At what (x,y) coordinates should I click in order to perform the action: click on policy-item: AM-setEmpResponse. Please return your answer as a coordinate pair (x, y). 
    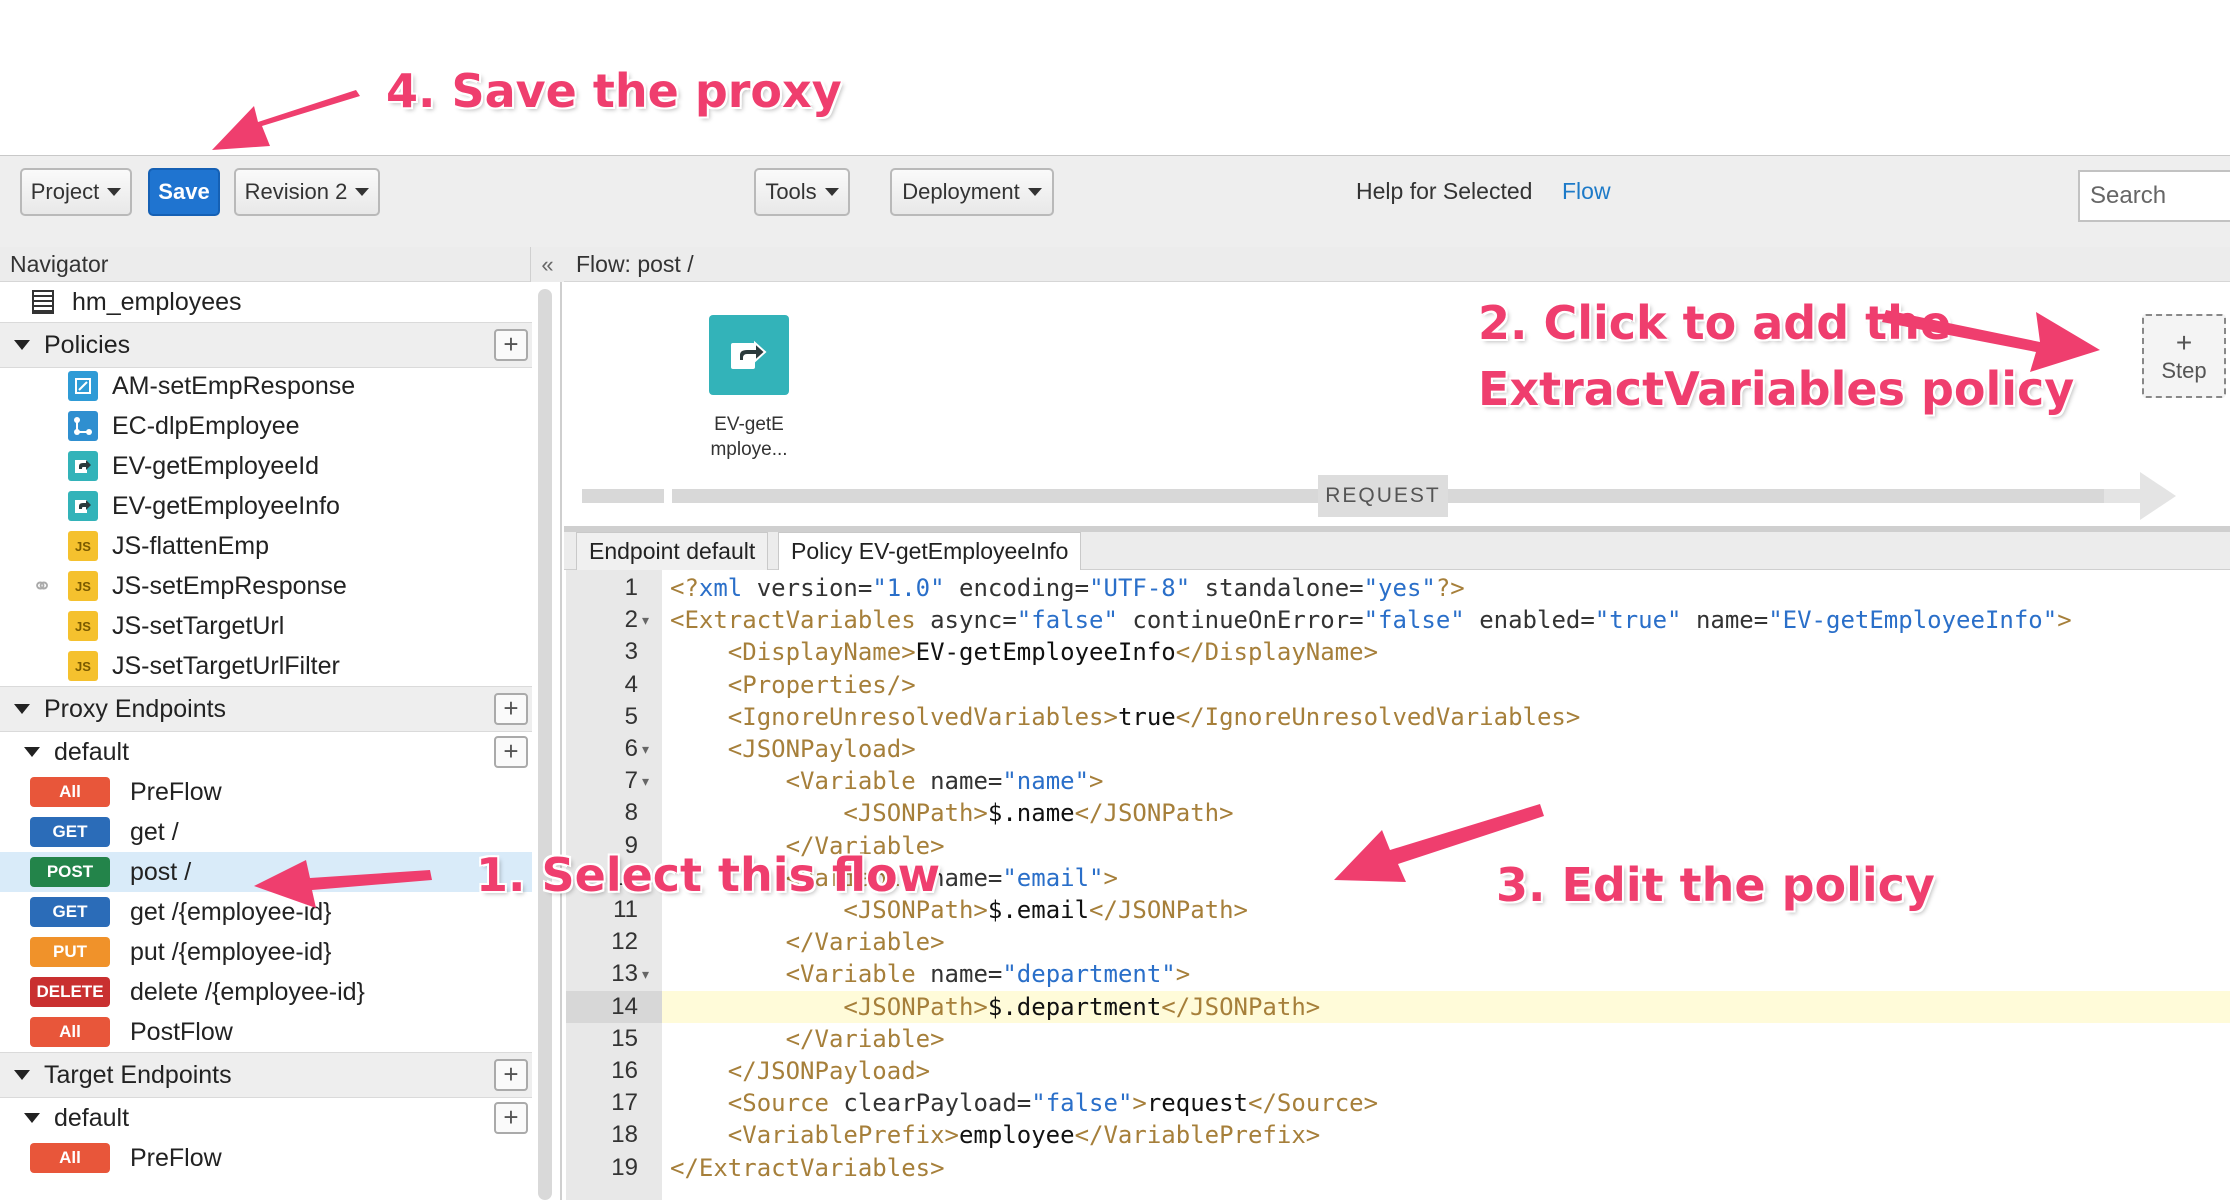
    Looking at the image, I should click on (266, 386).